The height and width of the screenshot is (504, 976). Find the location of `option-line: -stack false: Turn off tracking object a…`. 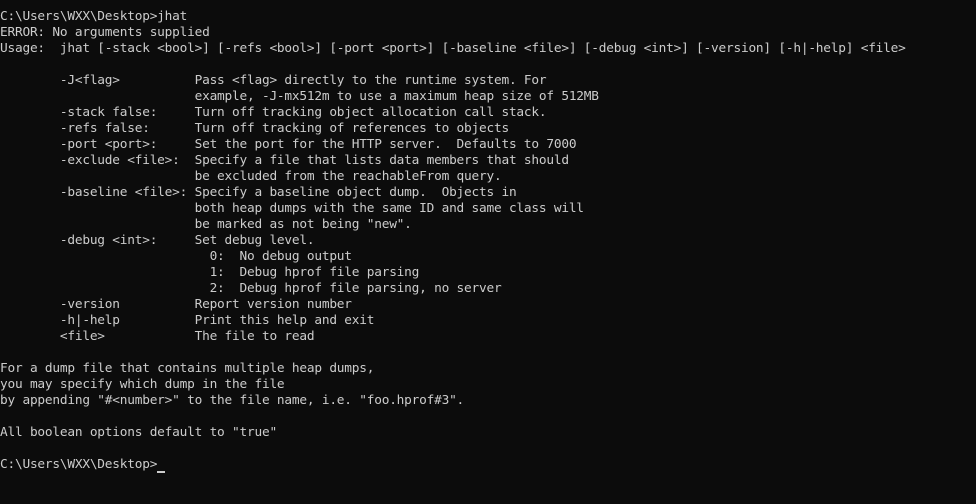

option-line: -stack false: Turn off tracking object a… is located at coordinates (273, 112).